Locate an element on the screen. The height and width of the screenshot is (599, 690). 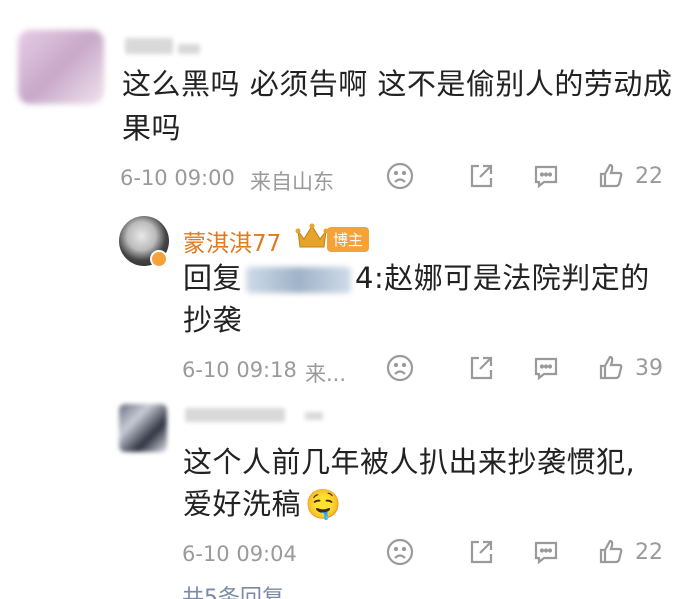
drooling-emoji-icon: 🤤 is located at coordinates (323, 504).